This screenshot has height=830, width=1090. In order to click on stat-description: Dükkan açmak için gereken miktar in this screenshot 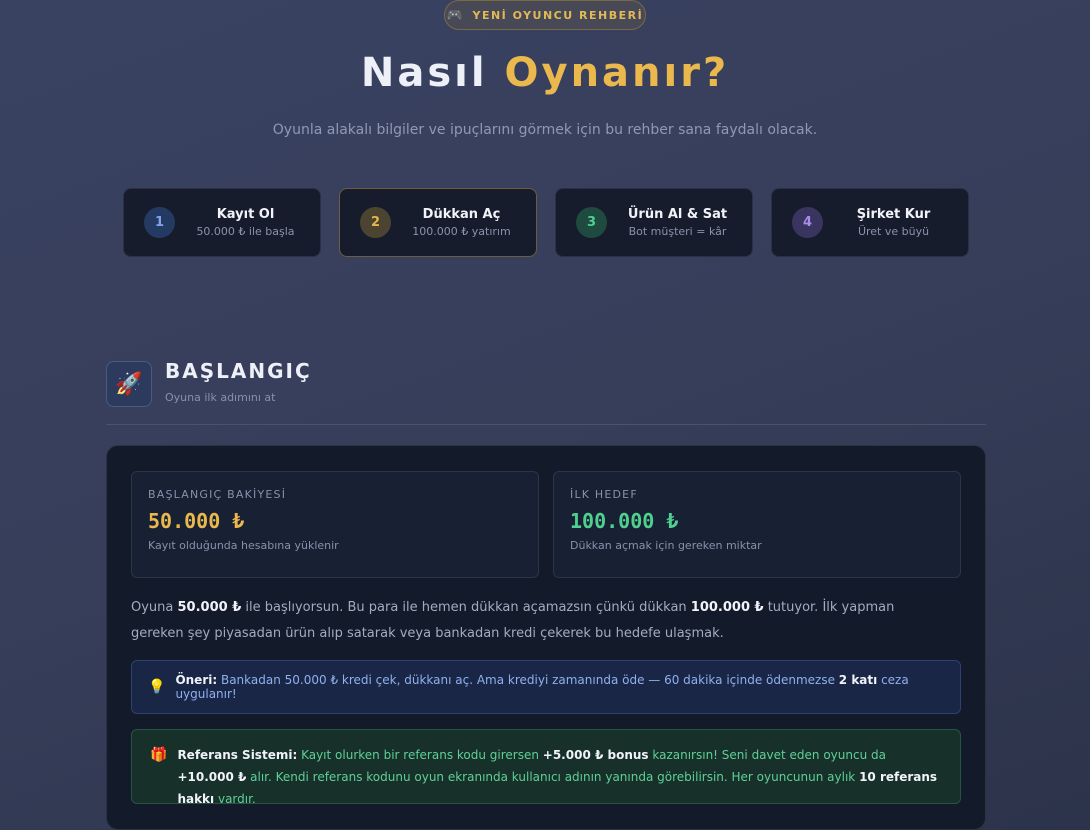, I will do `click(666, 545)`.